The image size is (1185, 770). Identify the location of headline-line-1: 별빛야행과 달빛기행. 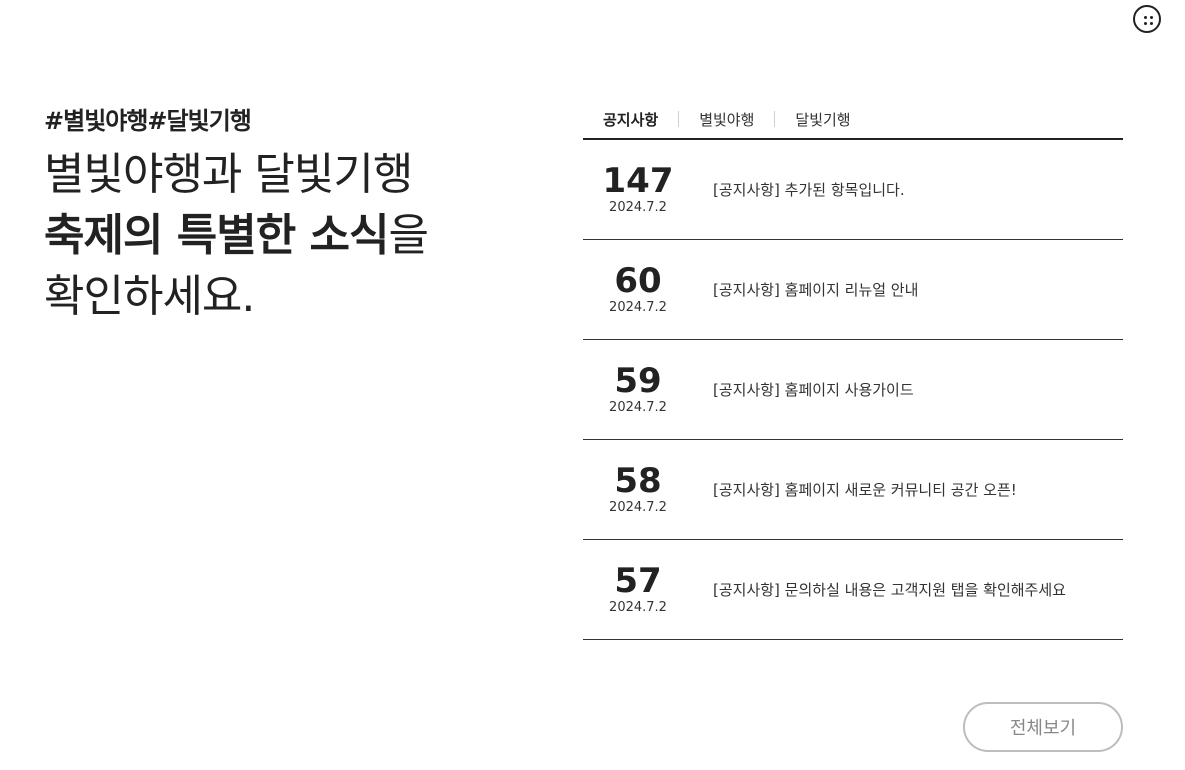
(228, 174).